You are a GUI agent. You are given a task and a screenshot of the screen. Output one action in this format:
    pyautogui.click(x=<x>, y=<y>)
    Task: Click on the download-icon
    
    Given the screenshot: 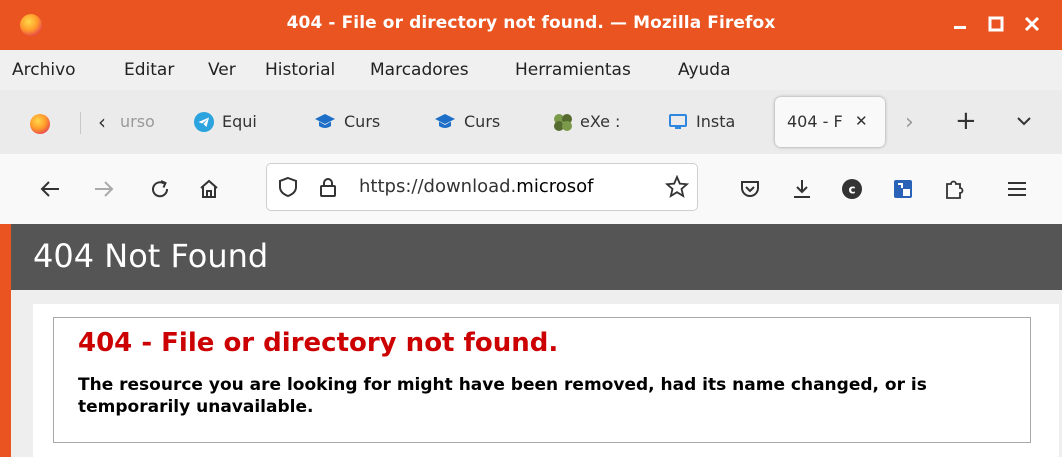 What is the action you would take?
    pyautogui.click(x=802, y=189)
    